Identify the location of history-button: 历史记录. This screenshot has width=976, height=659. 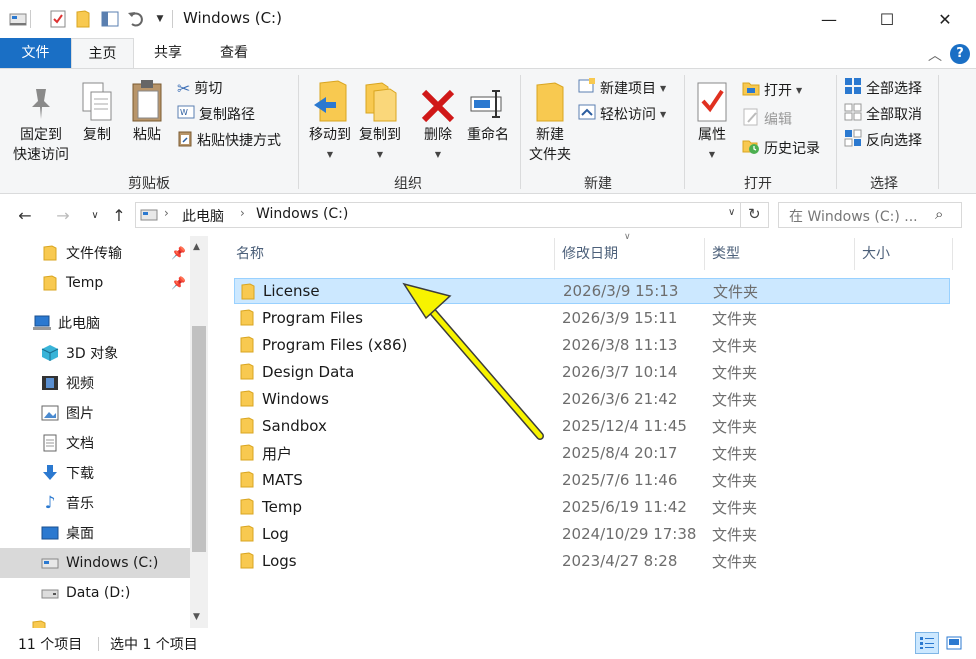
(781, 148).